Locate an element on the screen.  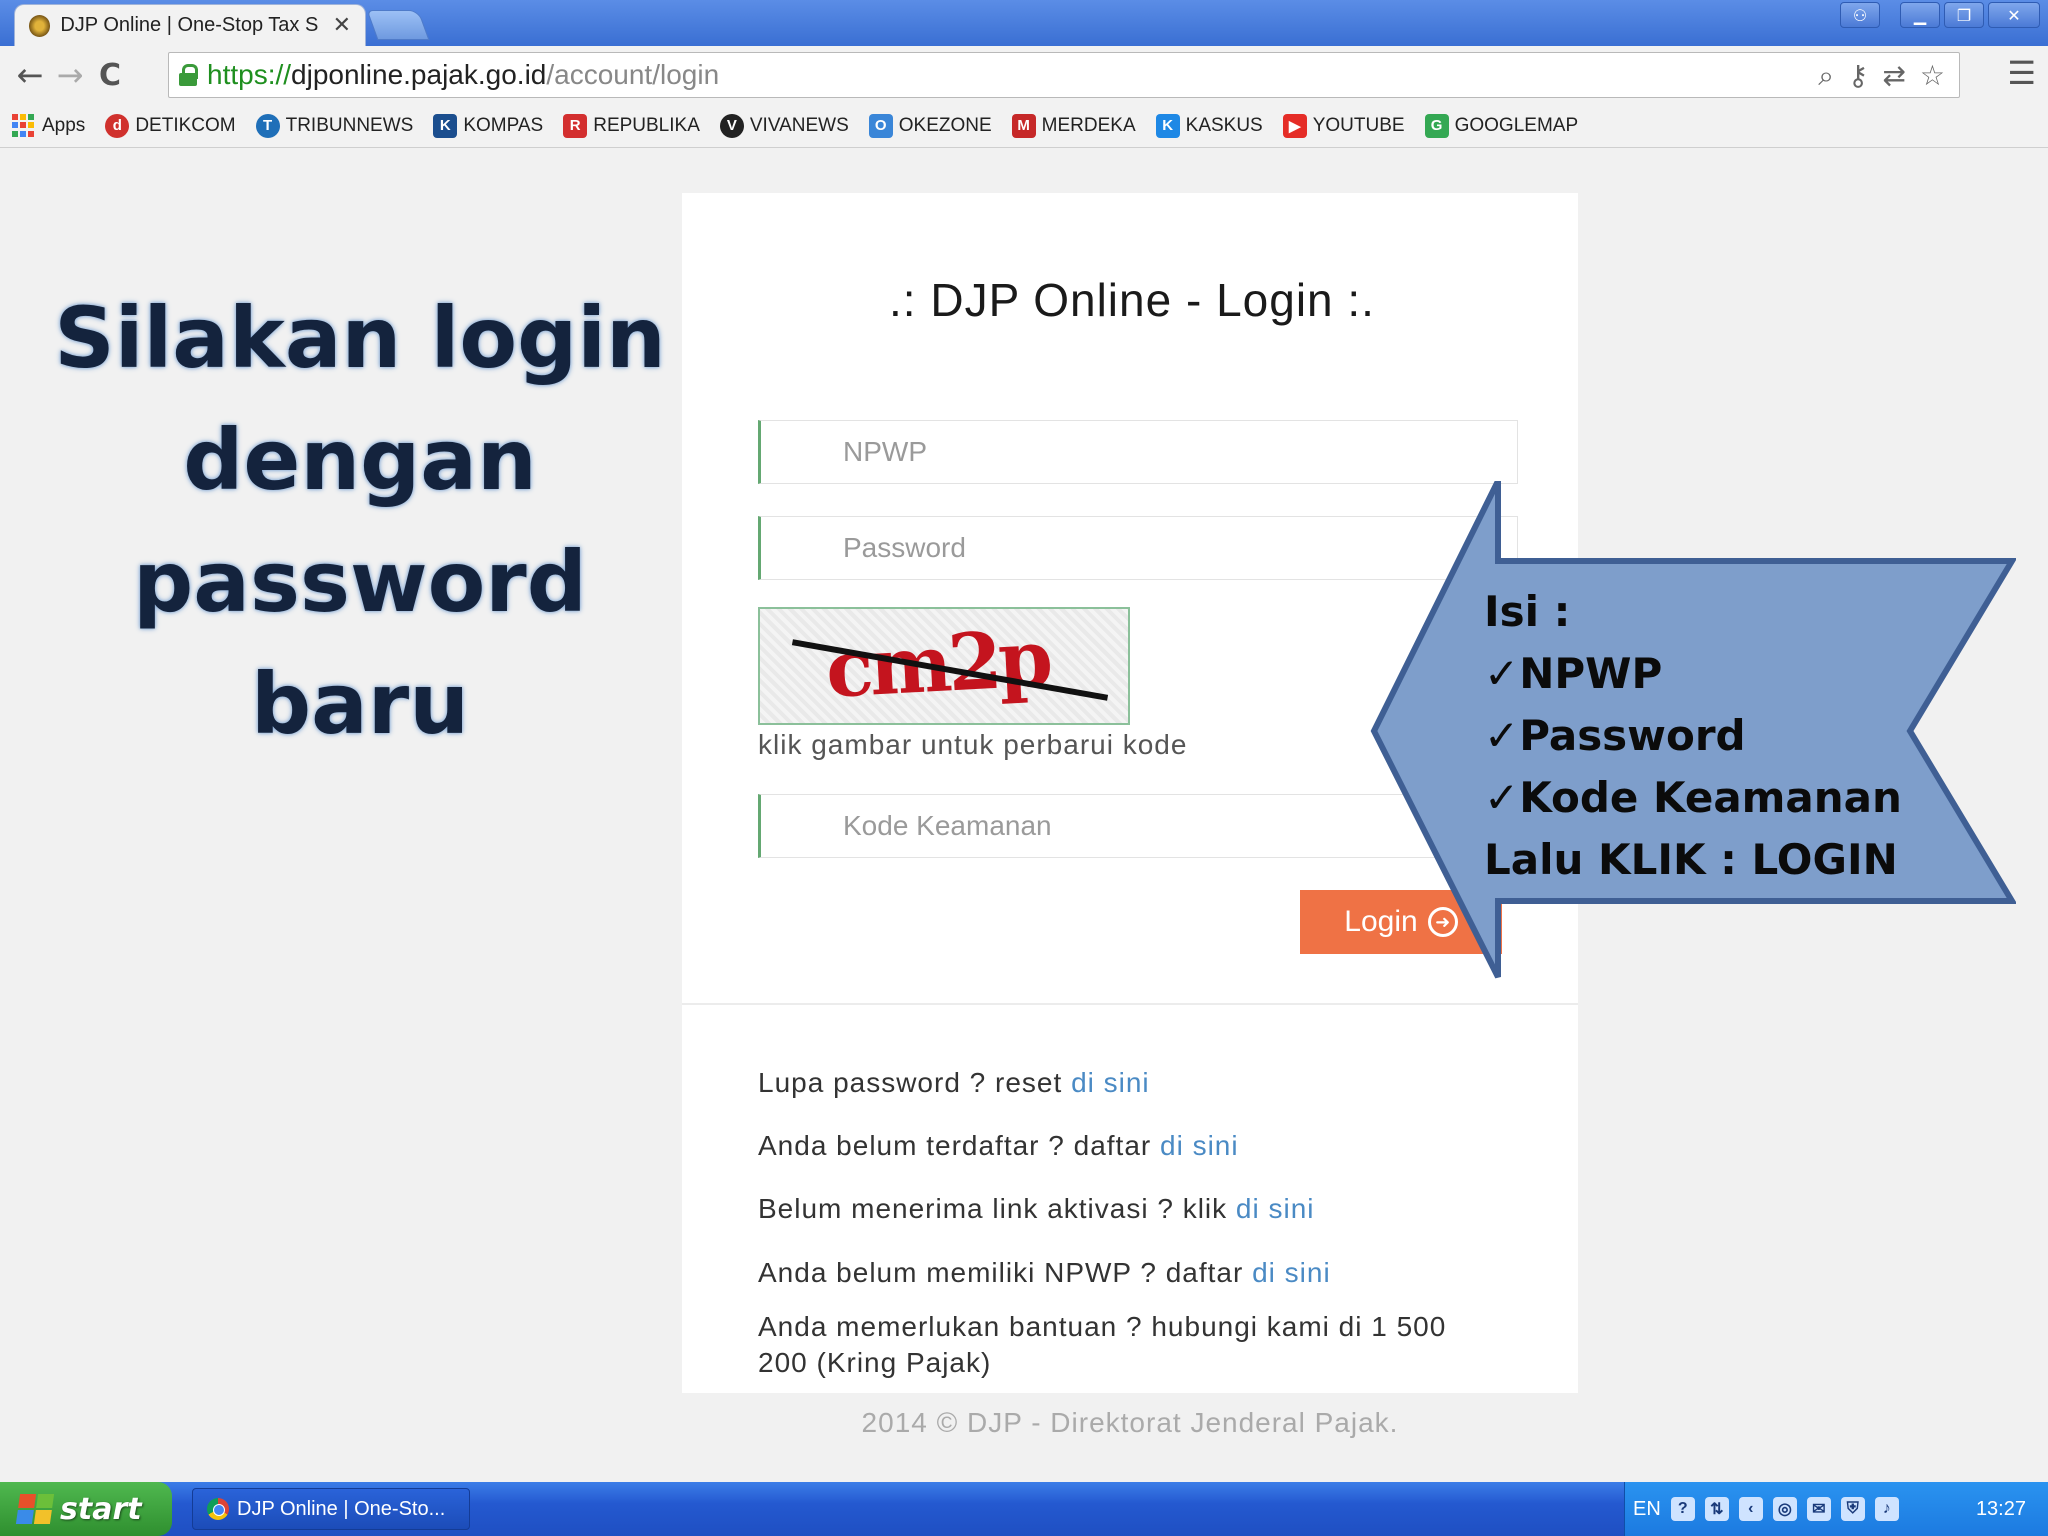
detikcom-icon: d is located at coordinates (117, 125).